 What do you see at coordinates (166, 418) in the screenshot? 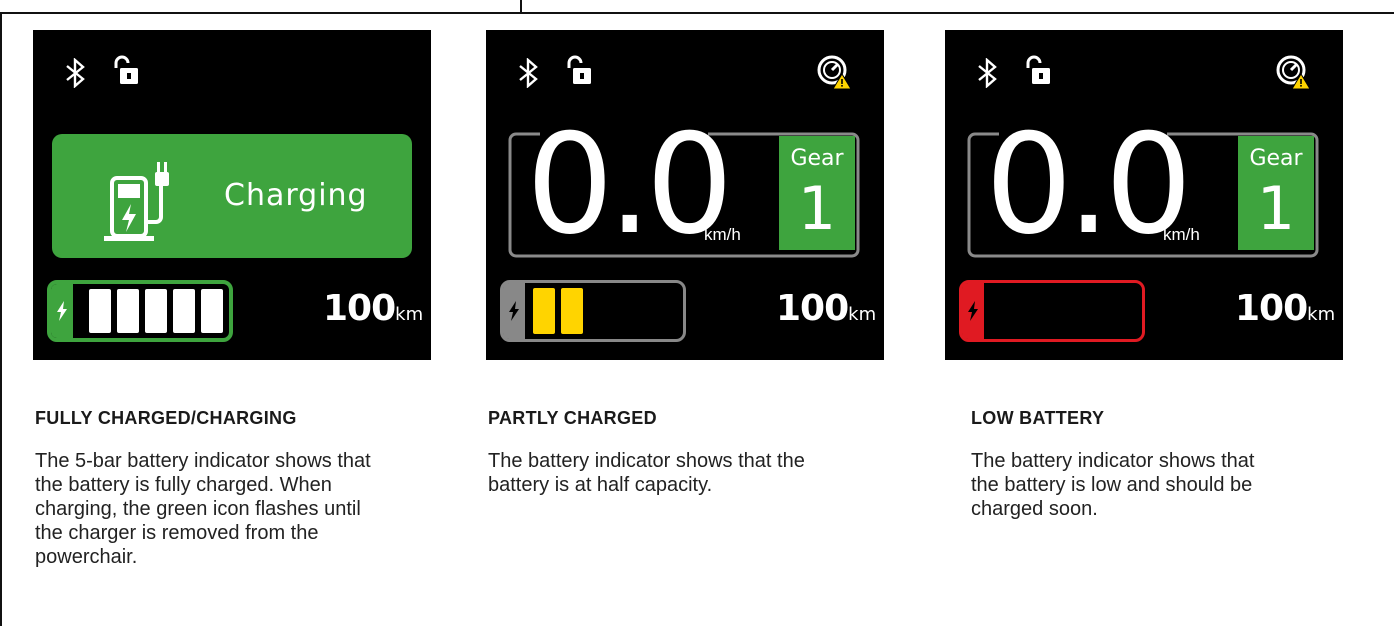
I see `caption-title: FULLY CHARGED/CHARGING` at bounding box center [166, 418].